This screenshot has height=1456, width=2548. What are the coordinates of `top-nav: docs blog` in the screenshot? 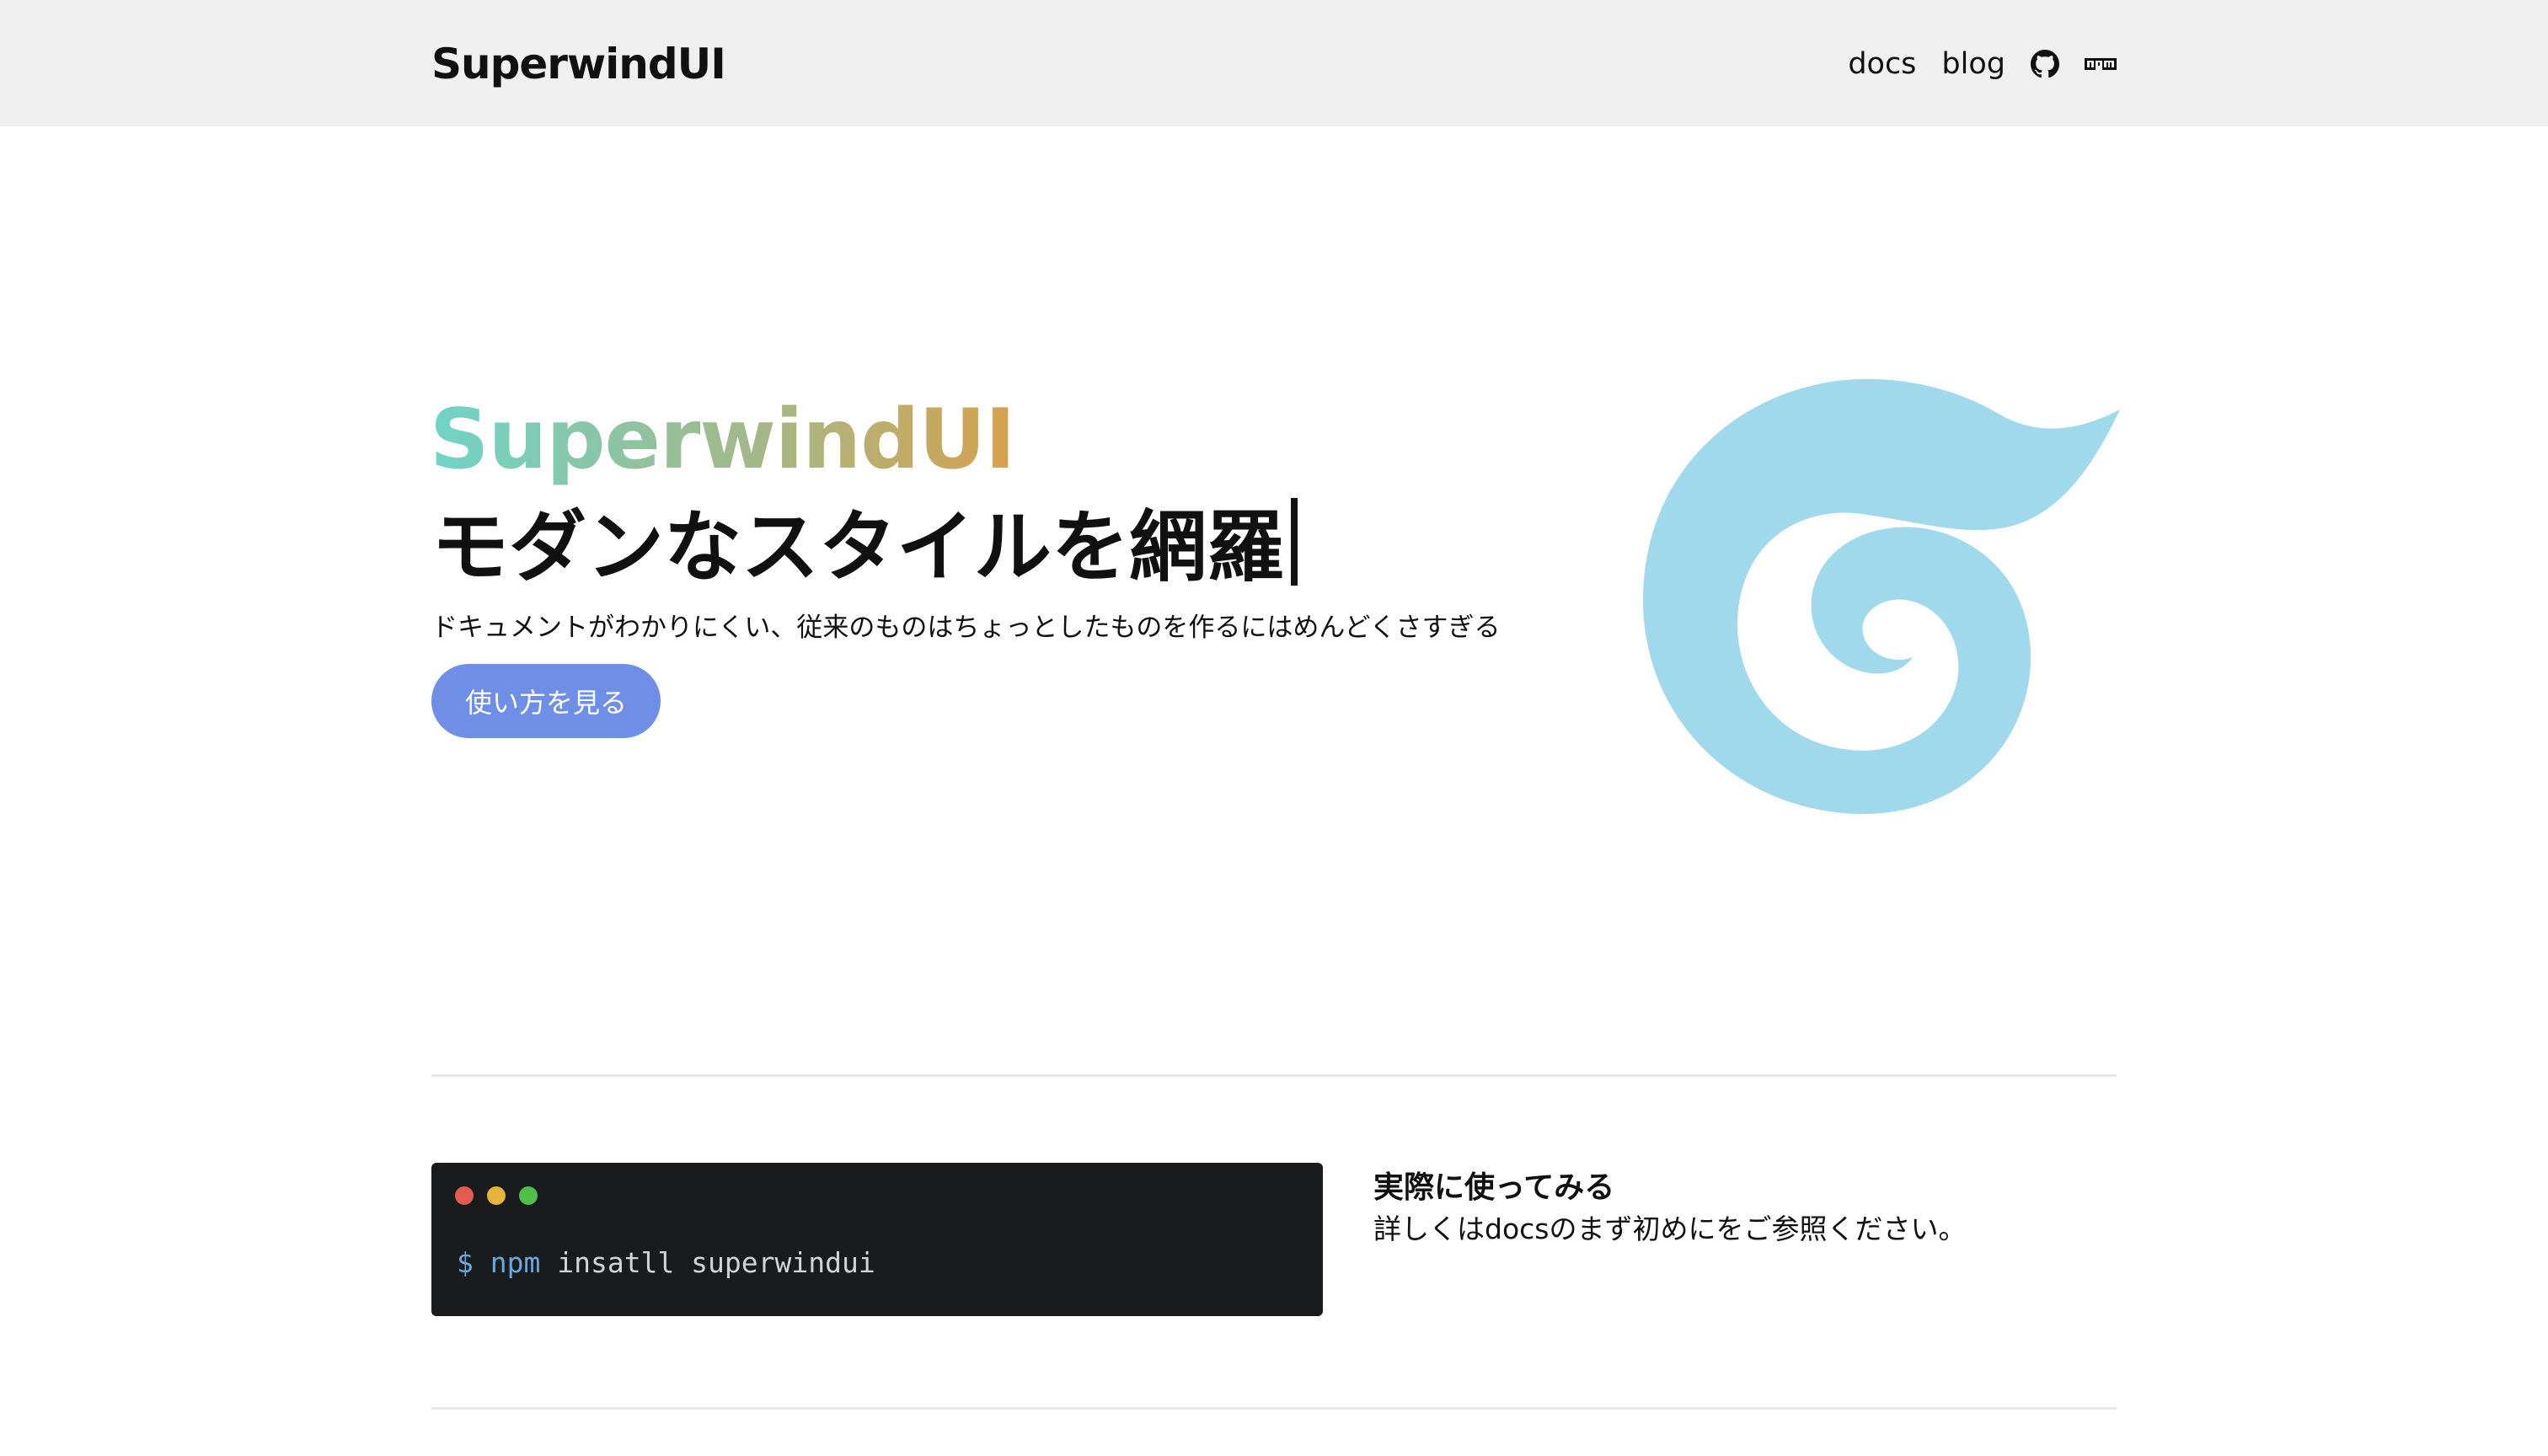 It's located at (1982, 64).